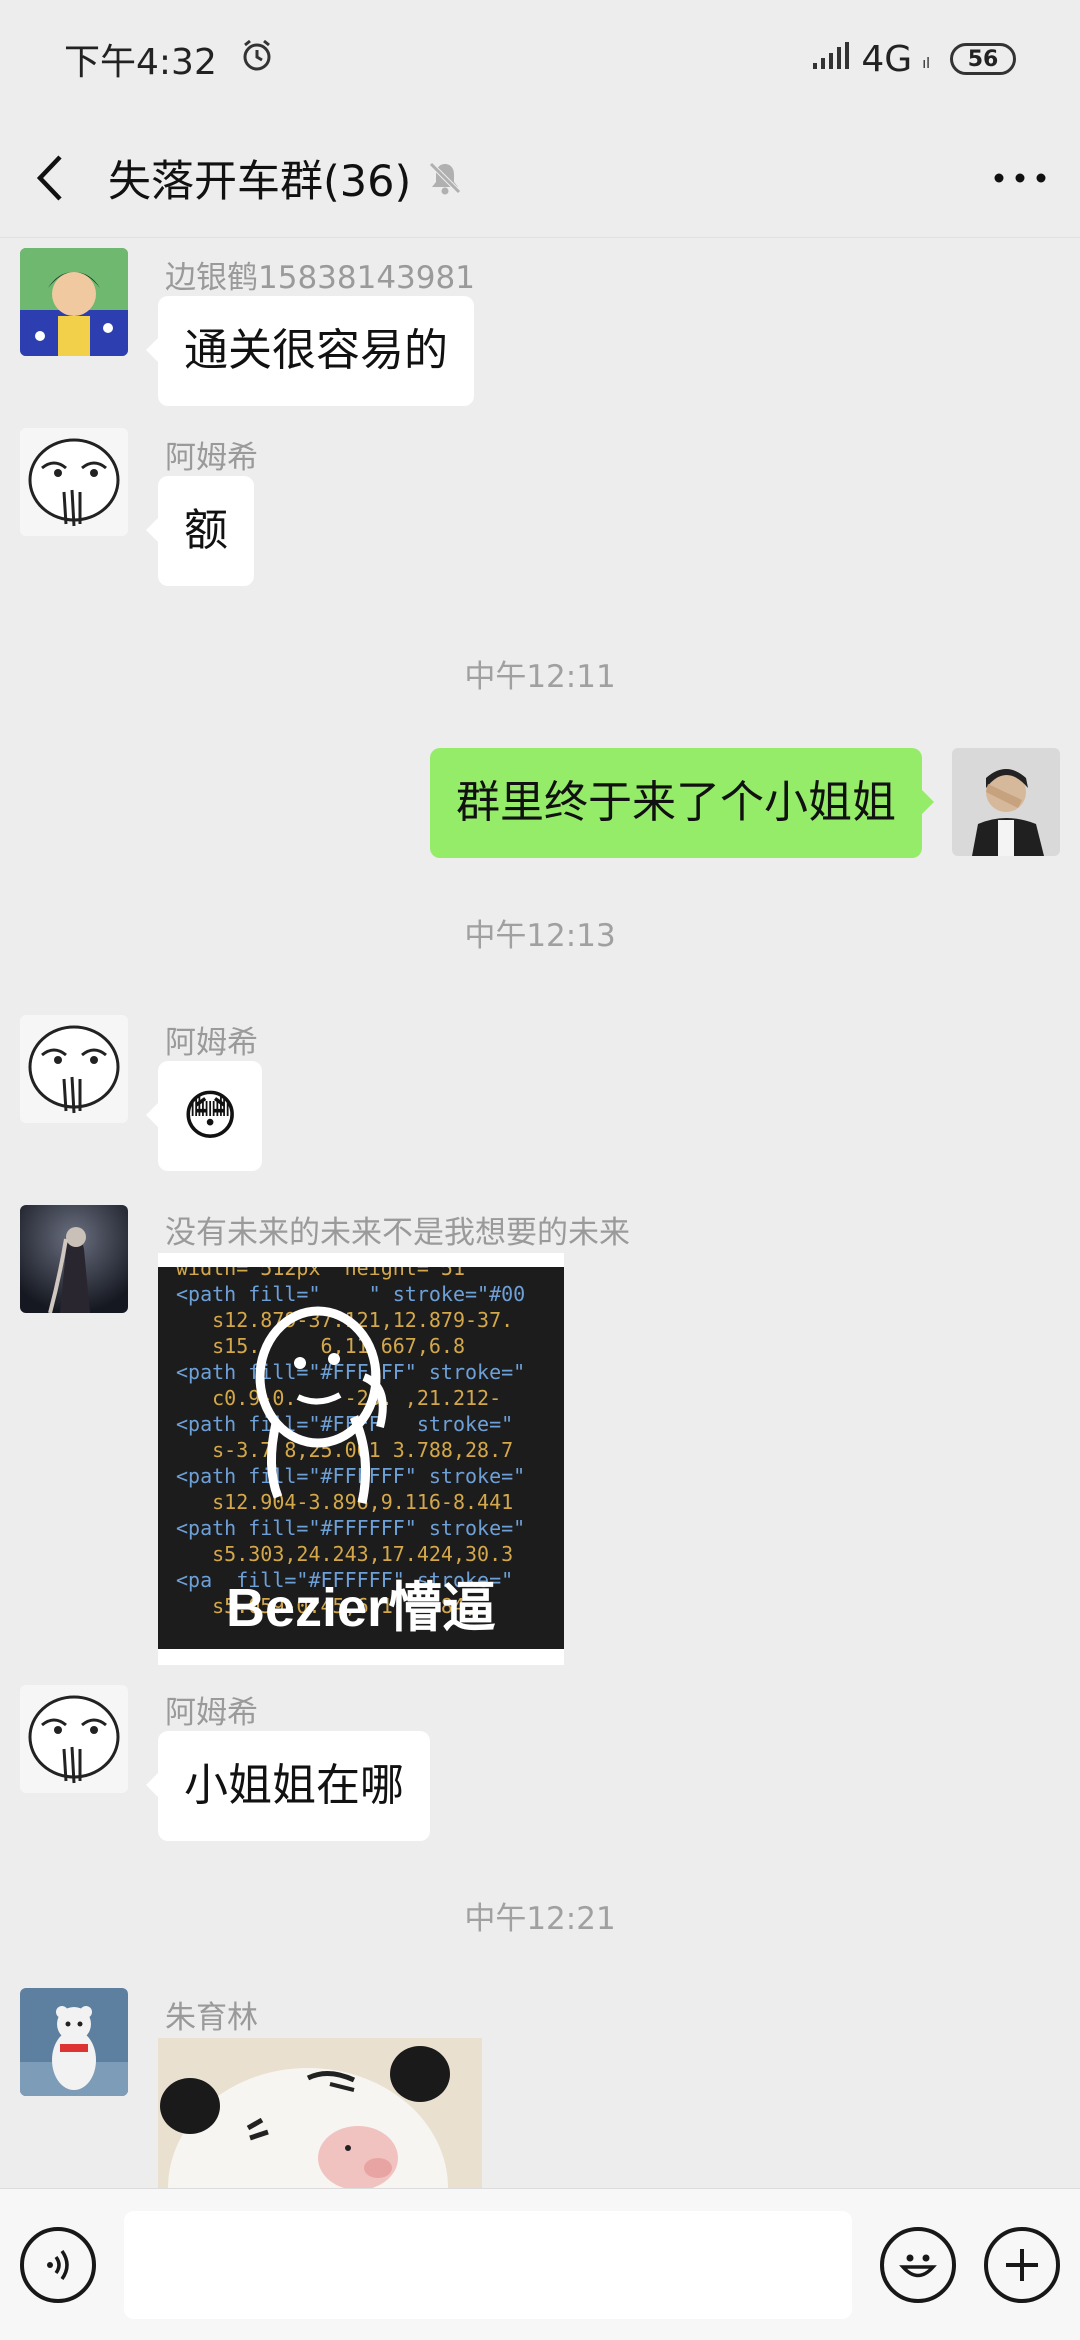  I want to click on plus-icon, so click(1022, 2264).